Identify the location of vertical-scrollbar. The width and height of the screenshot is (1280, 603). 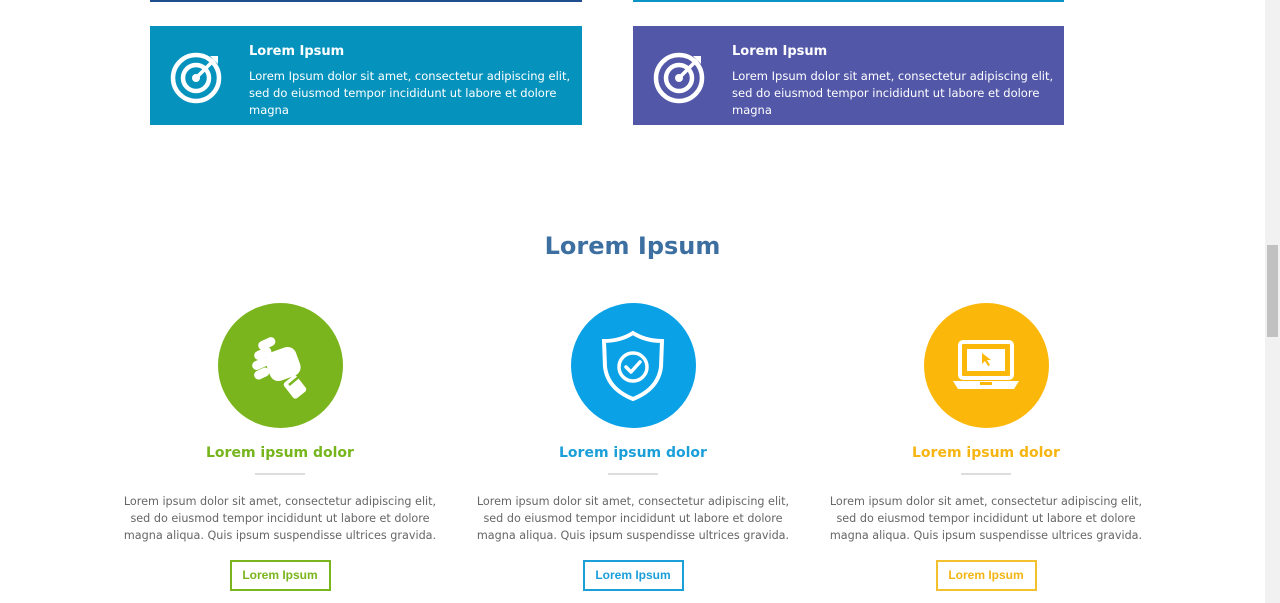
(1272, 301).